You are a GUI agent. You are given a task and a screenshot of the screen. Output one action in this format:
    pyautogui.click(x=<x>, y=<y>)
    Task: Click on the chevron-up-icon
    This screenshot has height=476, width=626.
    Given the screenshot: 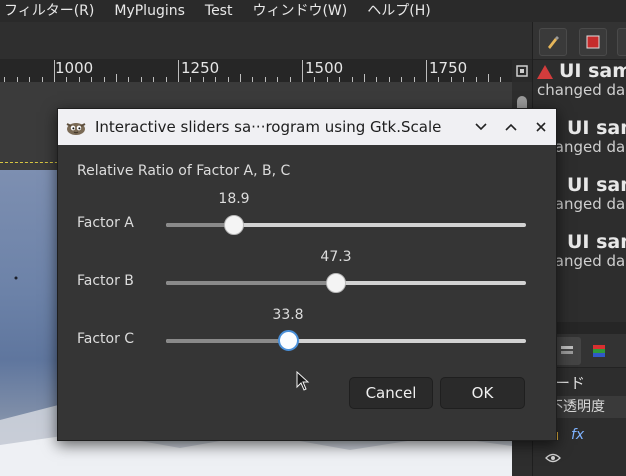 What is the action you would take?
    pyautogui.click(x=511, y=127)
    